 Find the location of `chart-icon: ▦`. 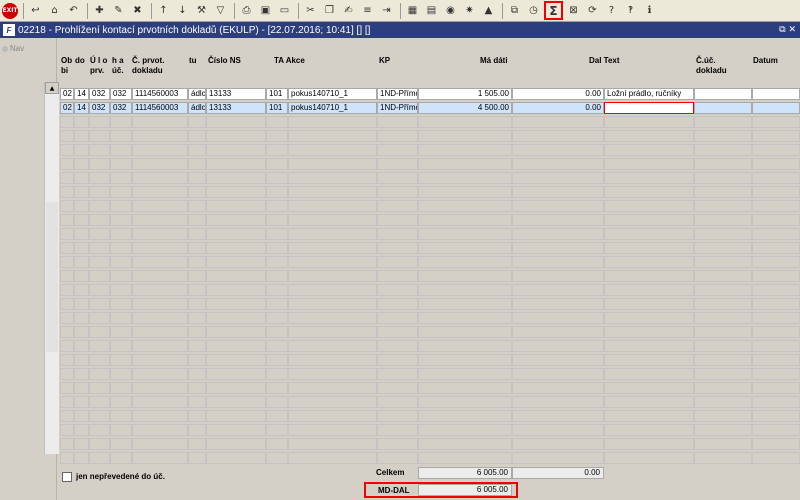

chart-icon: ▦ is located at coordinates (412, 10).